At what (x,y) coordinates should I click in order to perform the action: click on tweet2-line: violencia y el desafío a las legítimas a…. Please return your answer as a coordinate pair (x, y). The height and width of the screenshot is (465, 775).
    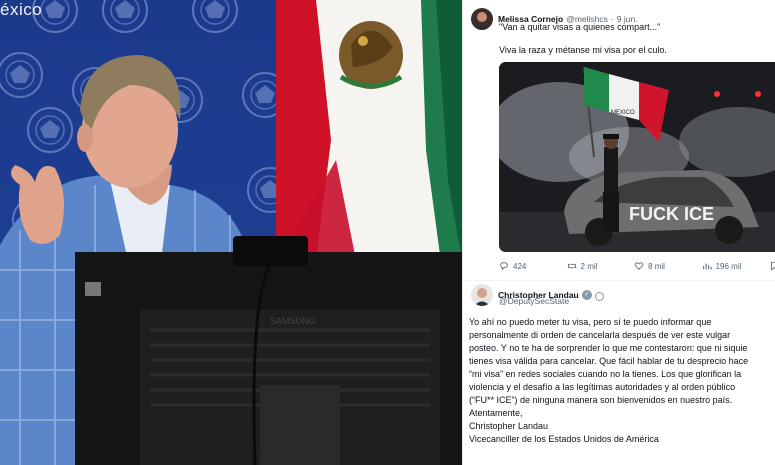
    Looking at the image, I should click on (602, 387).